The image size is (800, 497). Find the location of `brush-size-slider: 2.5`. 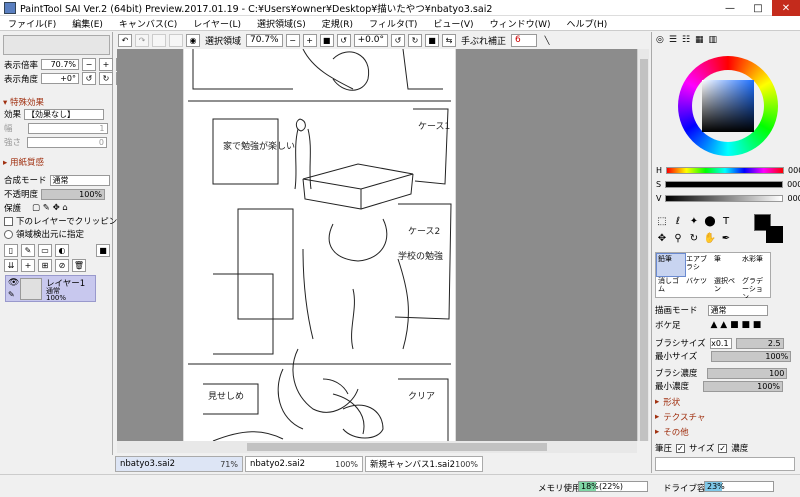

brush-size-slider: 2.5 is located at coordinates (759, 343).